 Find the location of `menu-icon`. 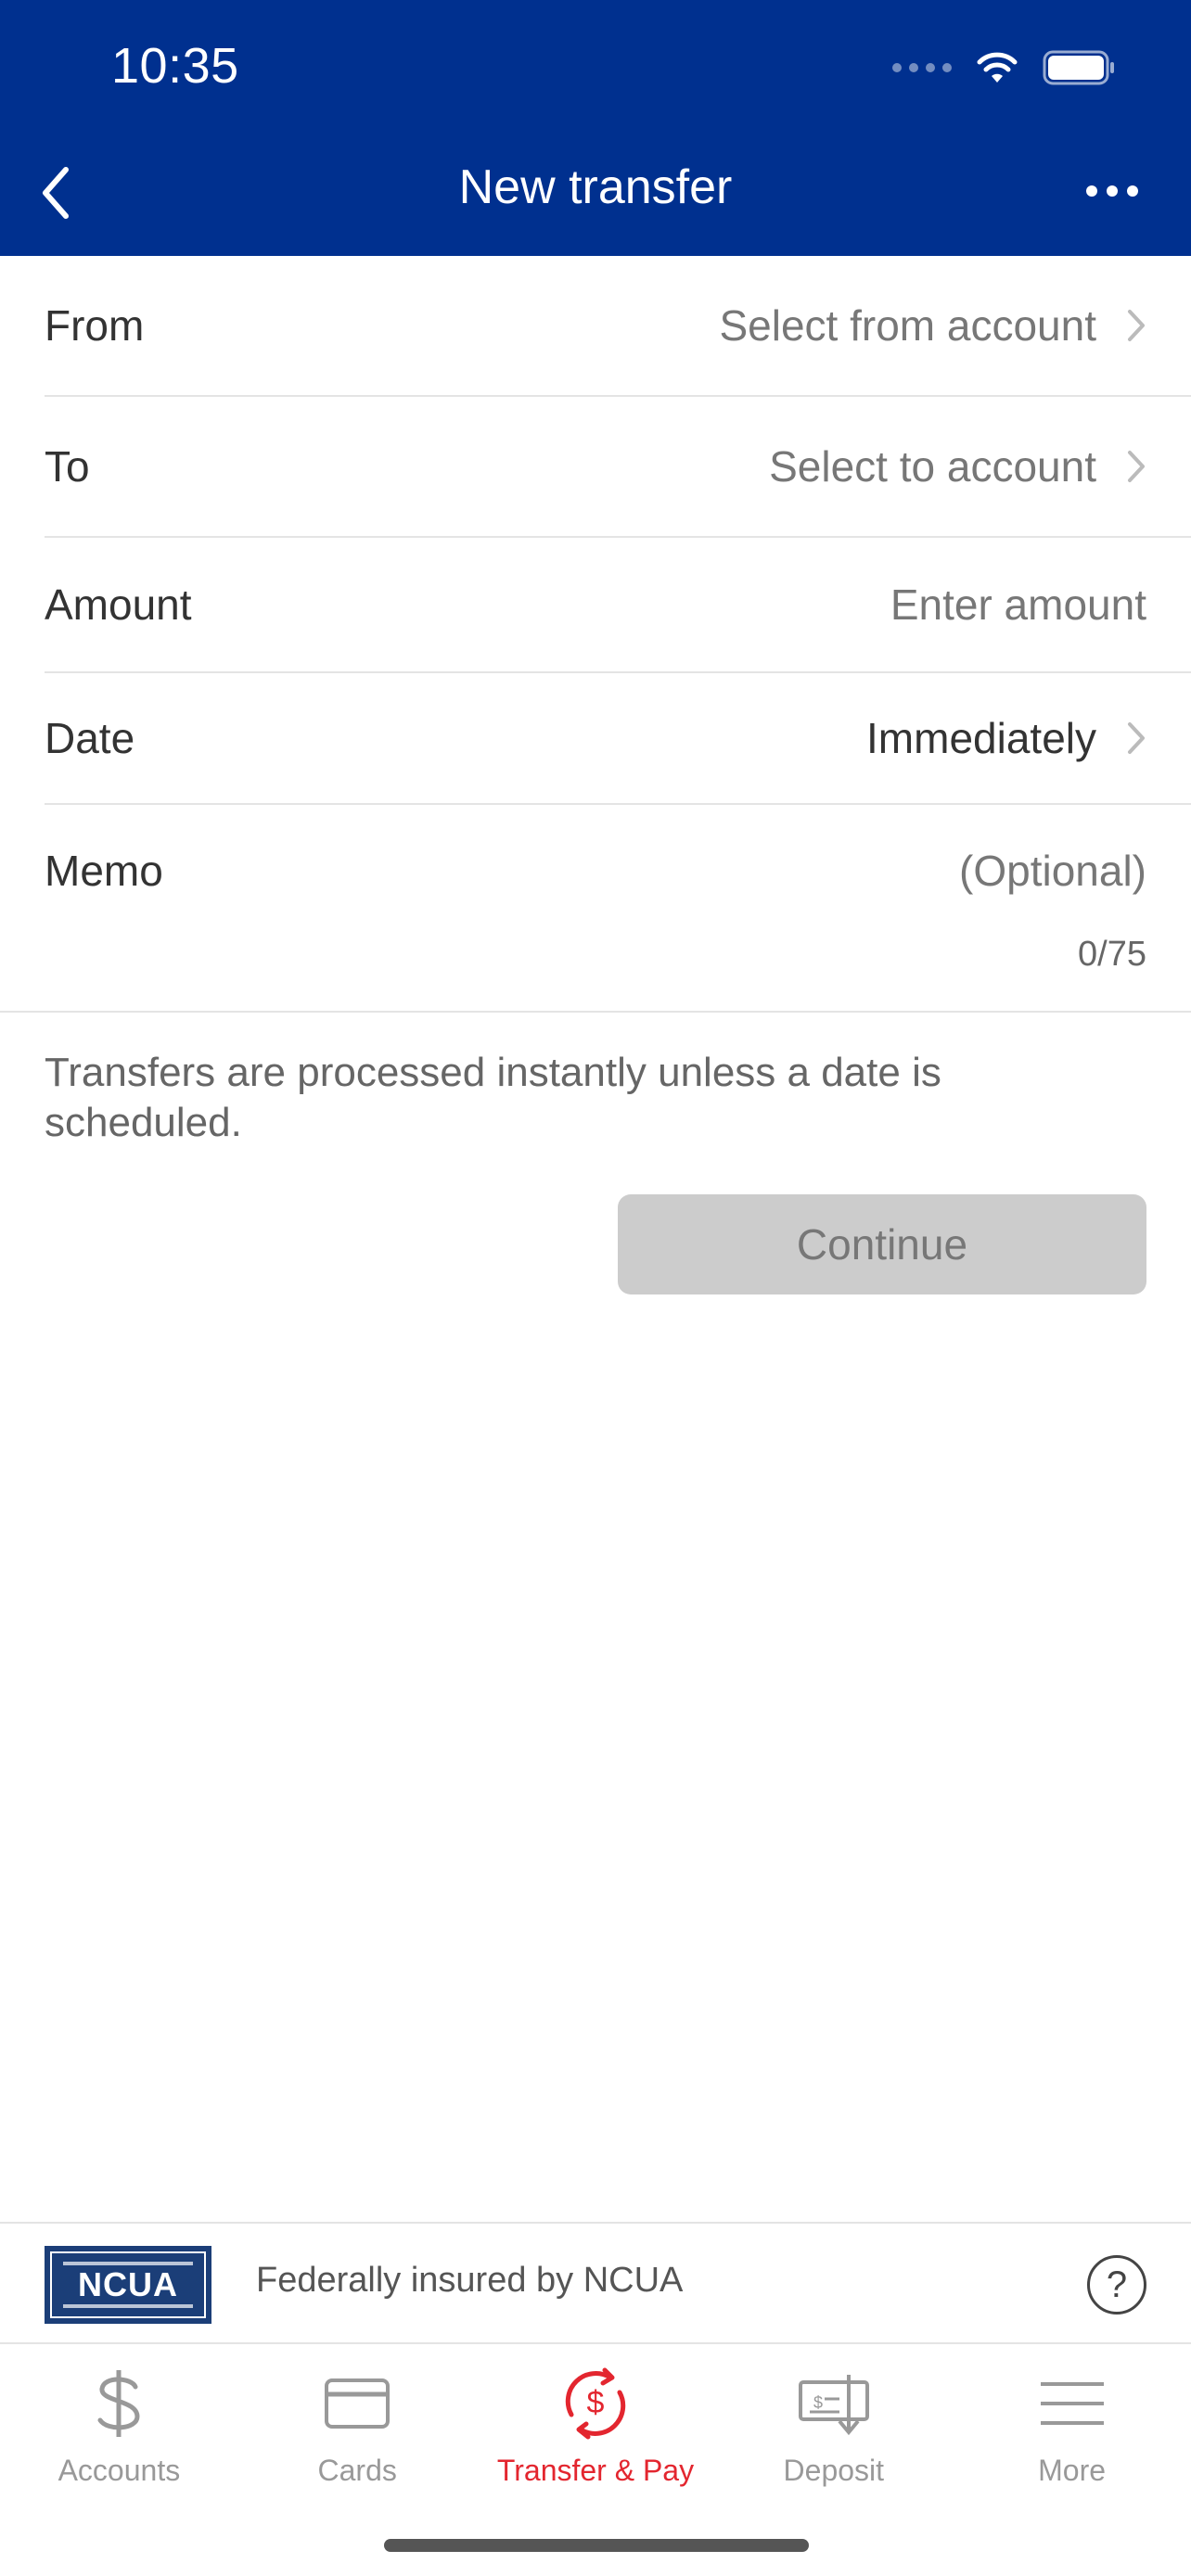

menu-icon is located at coordinates (1072, 2404).